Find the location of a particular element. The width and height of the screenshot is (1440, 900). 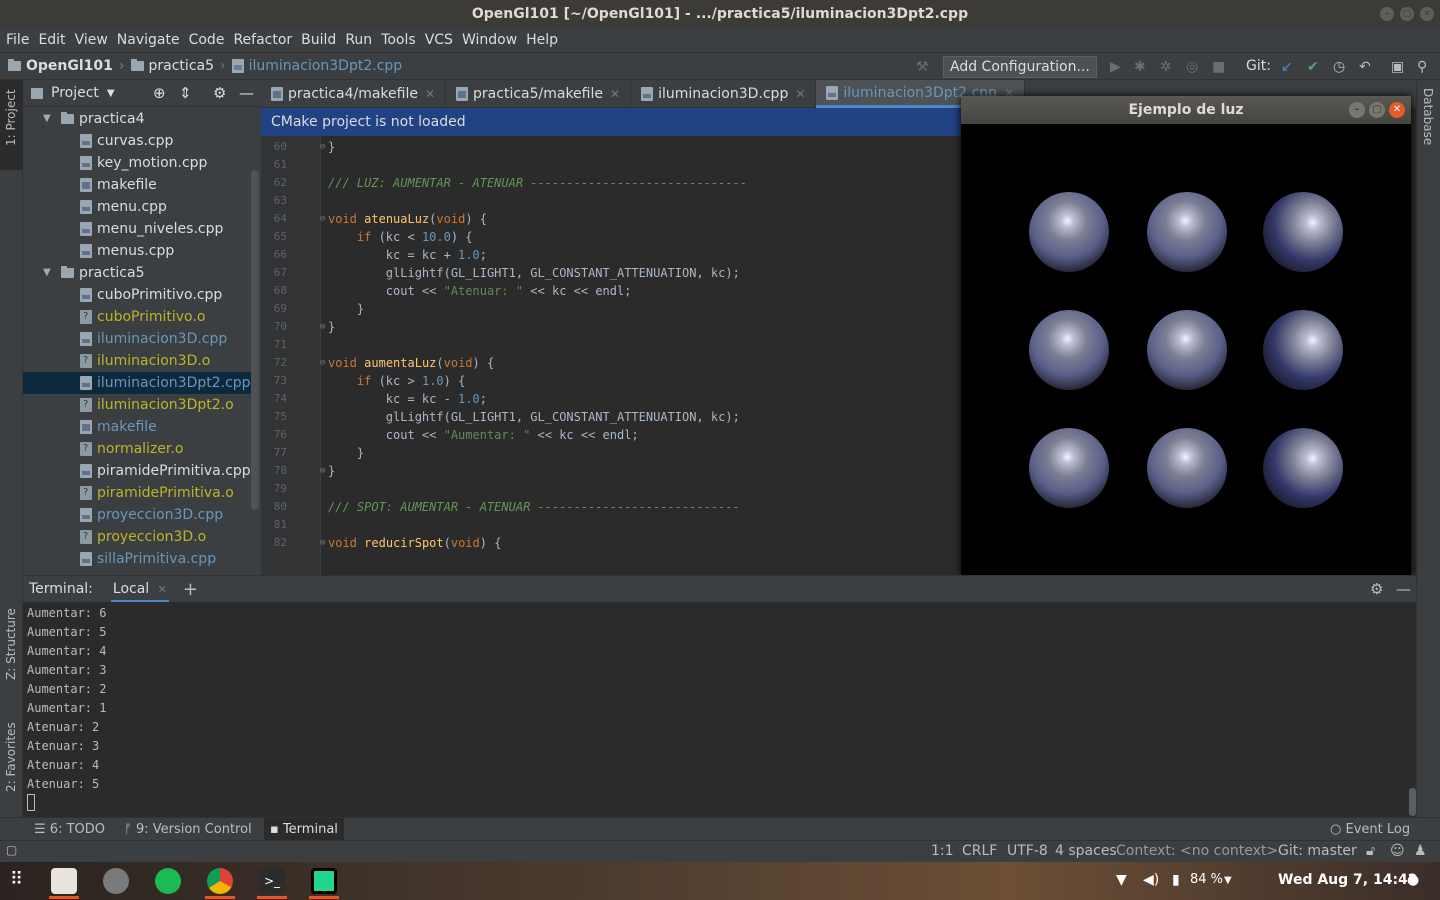

git-commit-icon: ✔ is located at coordinates (1313, 67).